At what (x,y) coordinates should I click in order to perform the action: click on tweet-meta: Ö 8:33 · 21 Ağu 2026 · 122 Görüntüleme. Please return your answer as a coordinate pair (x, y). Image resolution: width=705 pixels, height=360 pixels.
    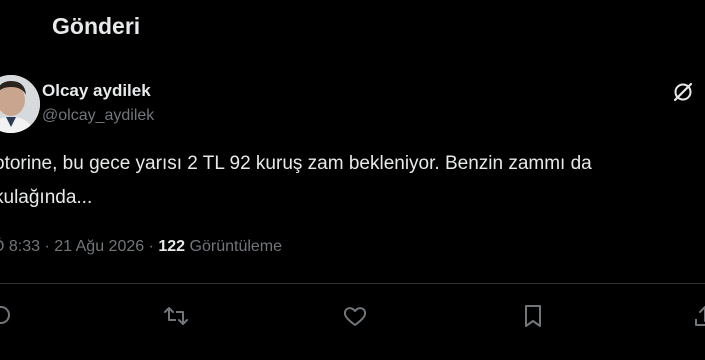
    Looking at the image, I should click on (141, 247).